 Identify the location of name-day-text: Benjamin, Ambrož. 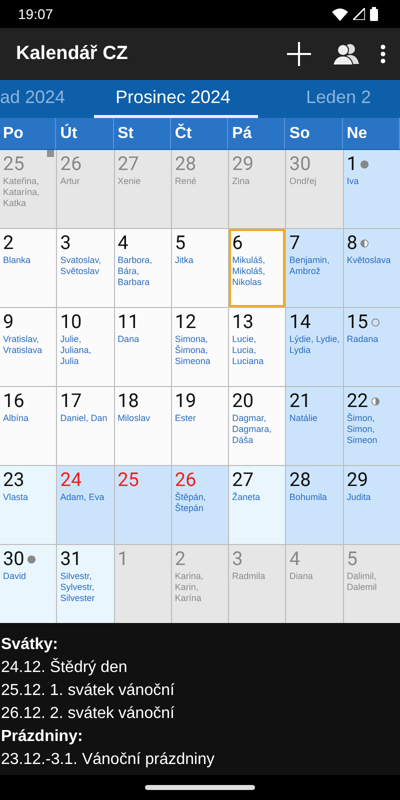
(309, 266).